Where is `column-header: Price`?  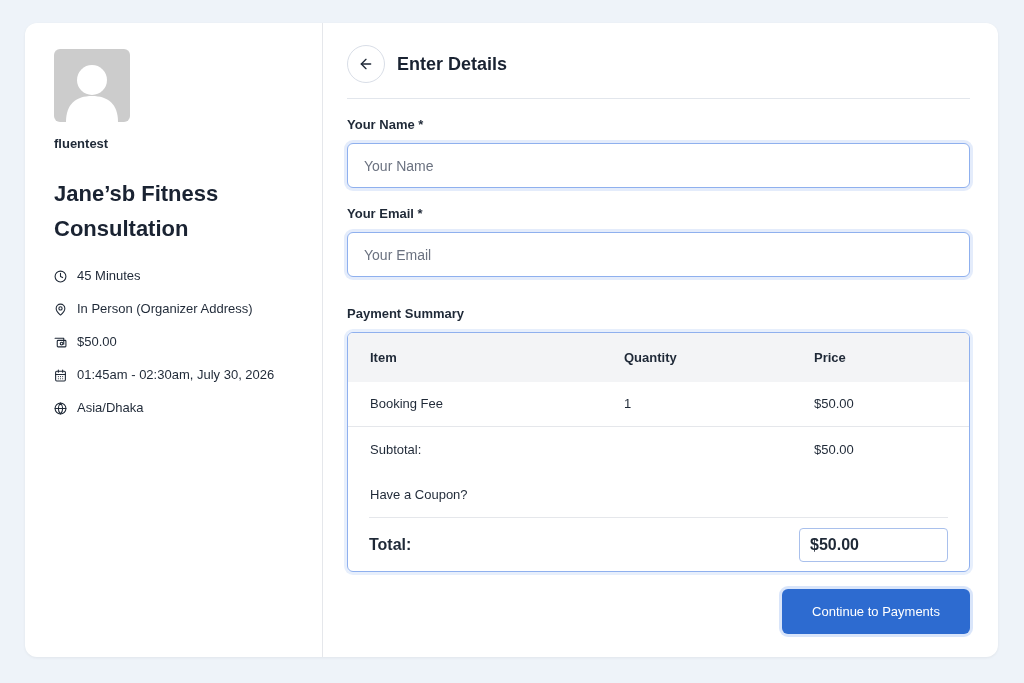
column-header: Price is located at coordinates (830, 357).